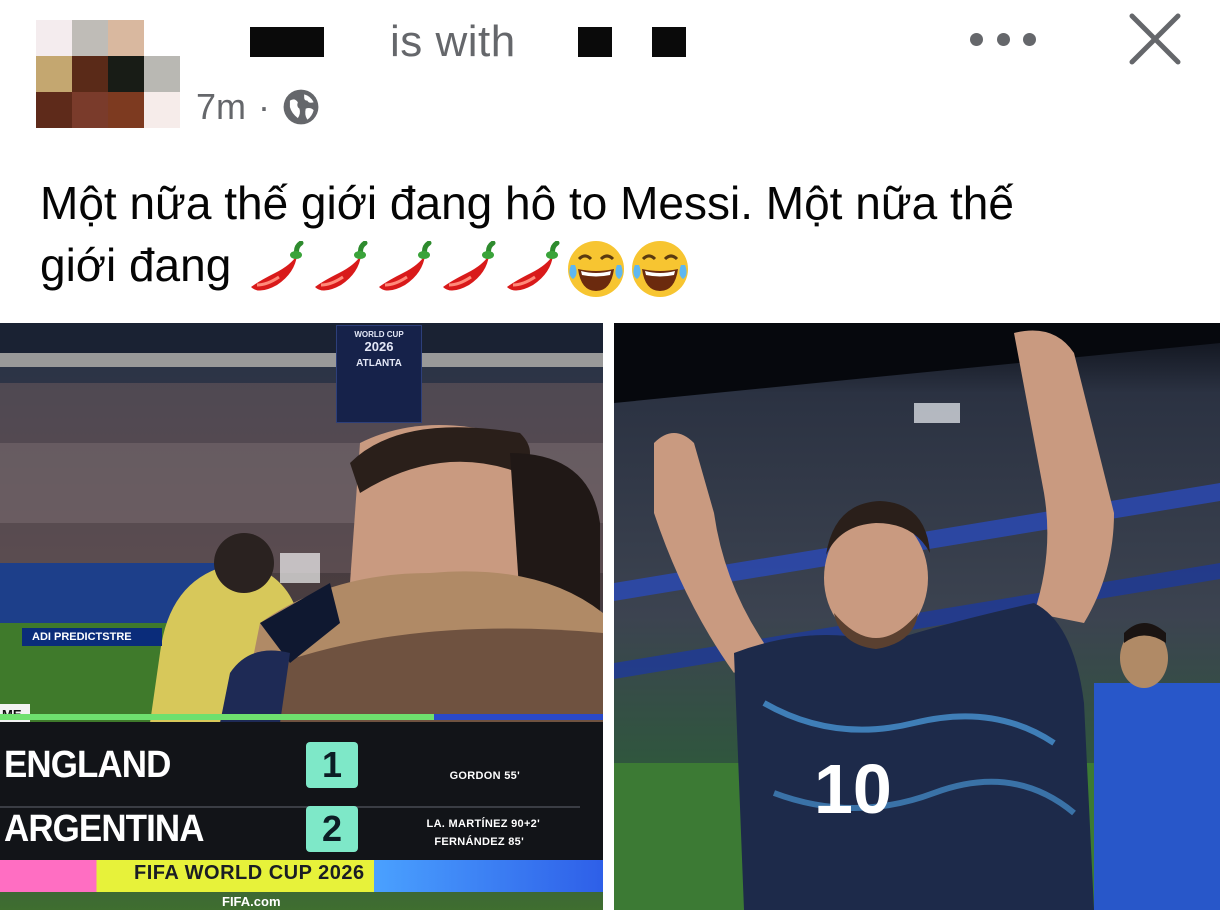  Describe the element at coordinates (136, 265) in the screenshot. I see `post-text-line2: giới đang` at that location.